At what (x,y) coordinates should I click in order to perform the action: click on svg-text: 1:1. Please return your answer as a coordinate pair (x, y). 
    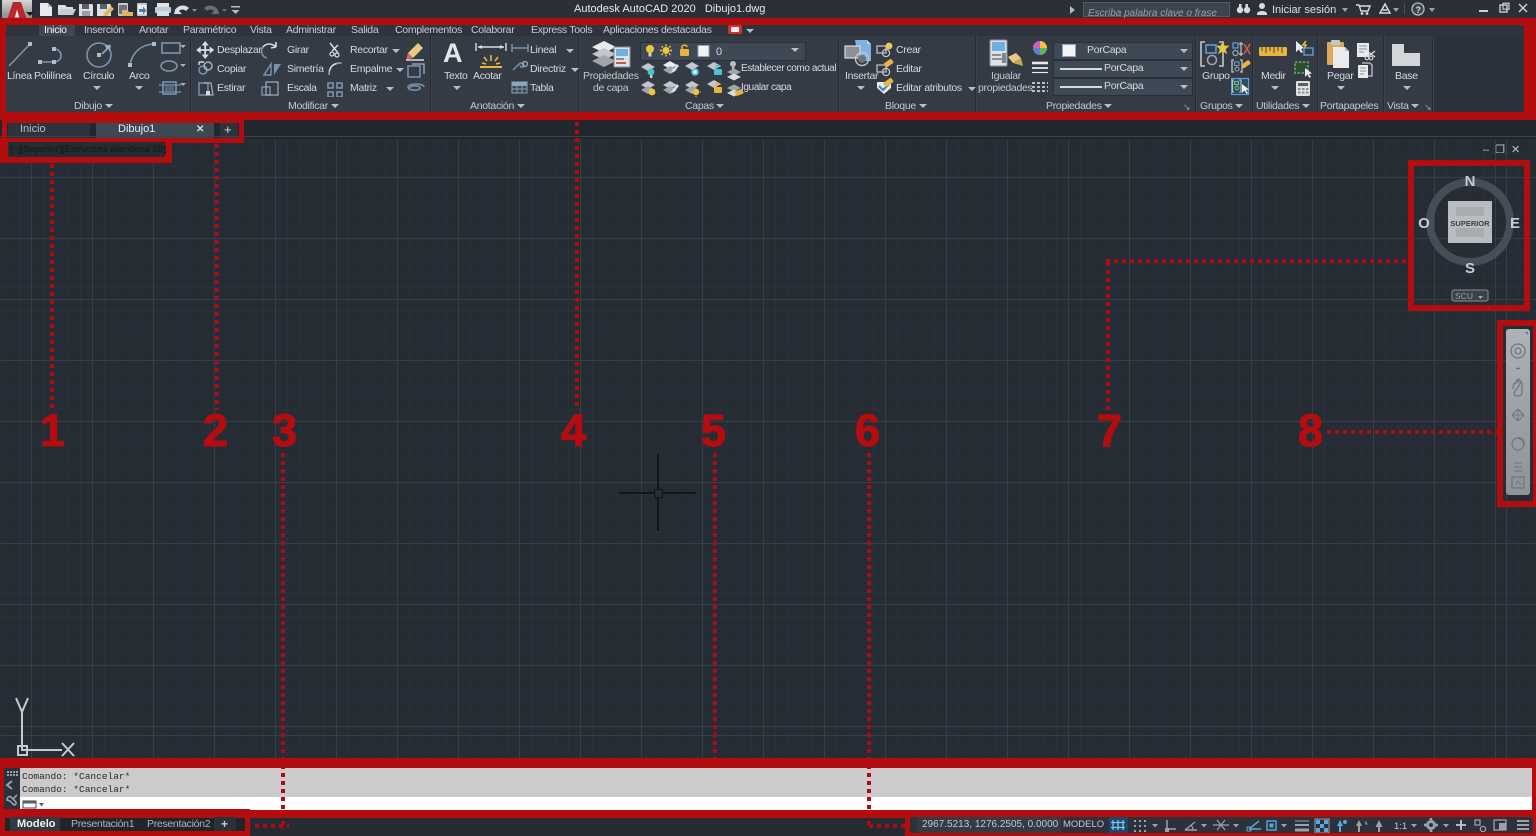
    Looking at the image, I should click on (1400, 826).